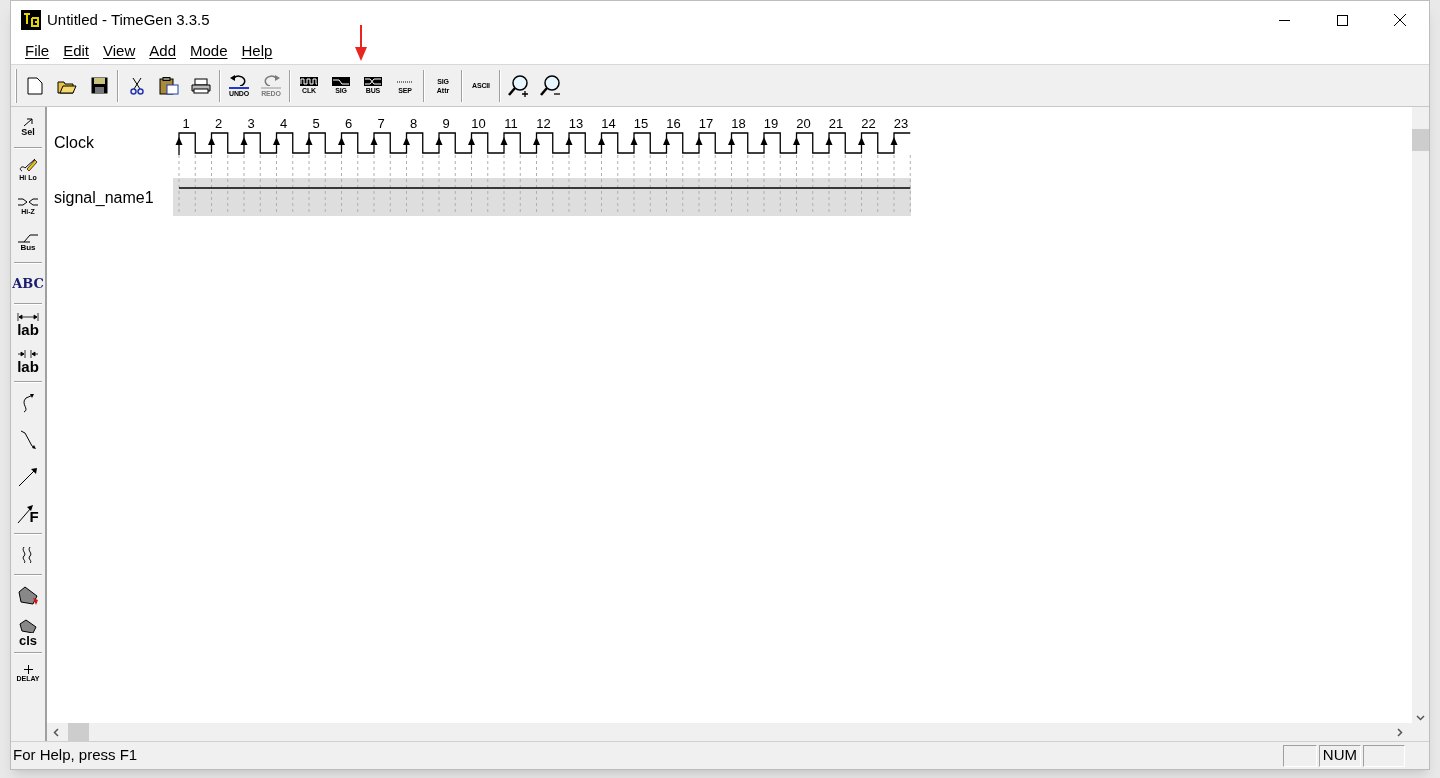  Describe the element at coordinates (28, 439) in the screenshot. I see `bent-arrow-icon` at that location.